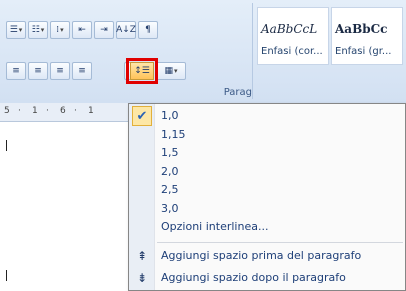  Describe the element at coordinates (170, 115) in the screenshot. I see `menu-item-label: 1,0` at that location.